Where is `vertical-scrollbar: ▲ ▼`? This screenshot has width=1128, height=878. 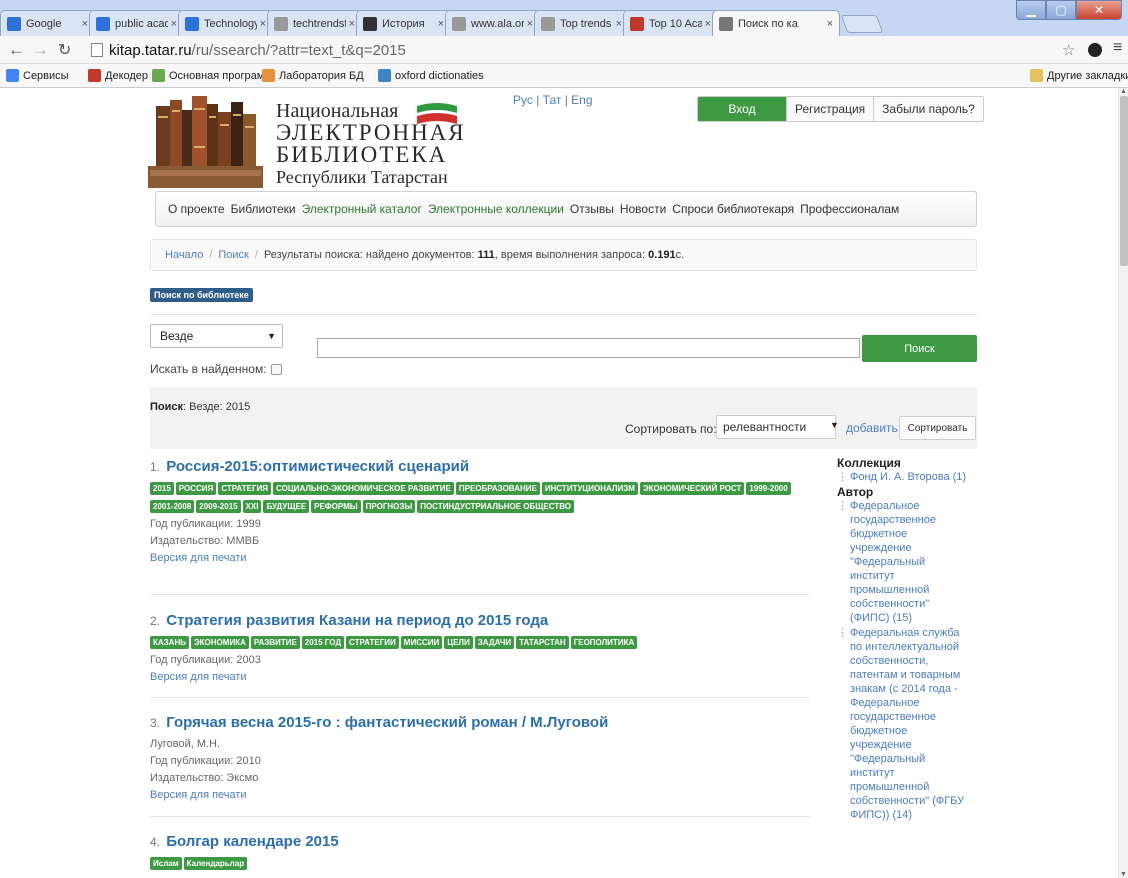 vertical-scrollbar: ▲ ▼ is located at coordinates (1123, 483).